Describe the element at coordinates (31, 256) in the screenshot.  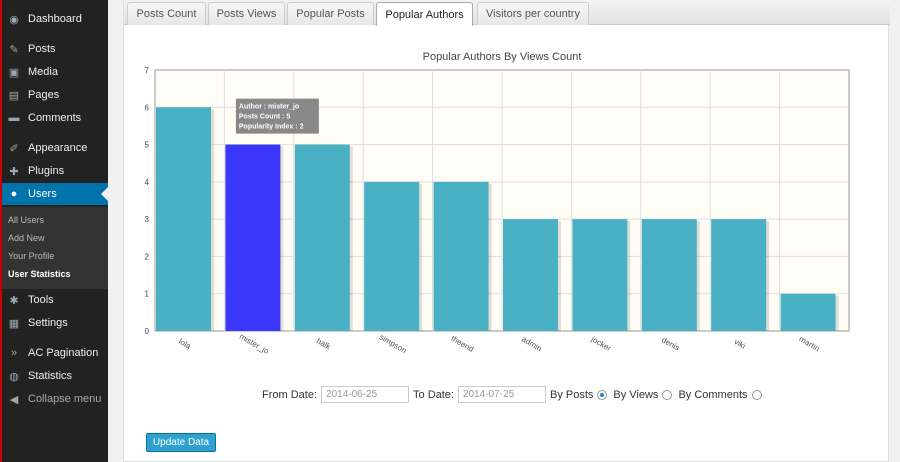
I see `submenu-item-your-profile: Your Profile` at that location.